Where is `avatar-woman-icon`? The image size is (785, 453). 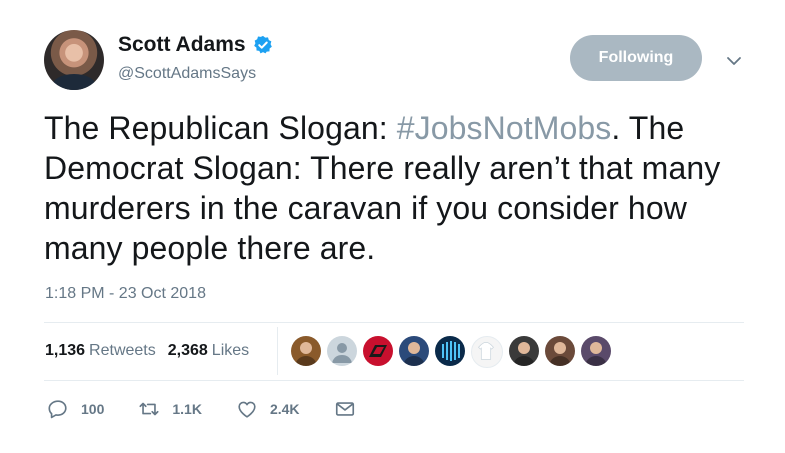
avatar-woman-icon is located at coordinates (524, 351).